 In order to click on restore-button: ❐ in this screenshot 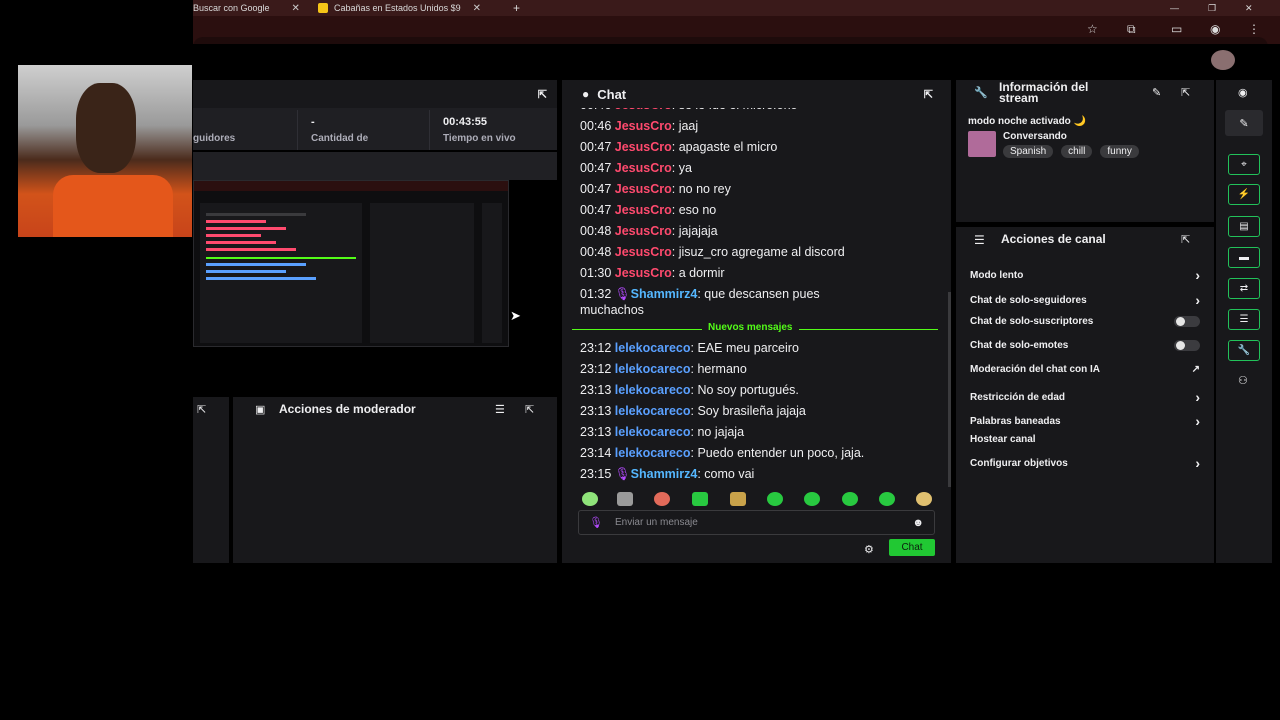, I will do `click(1212, 8)`.